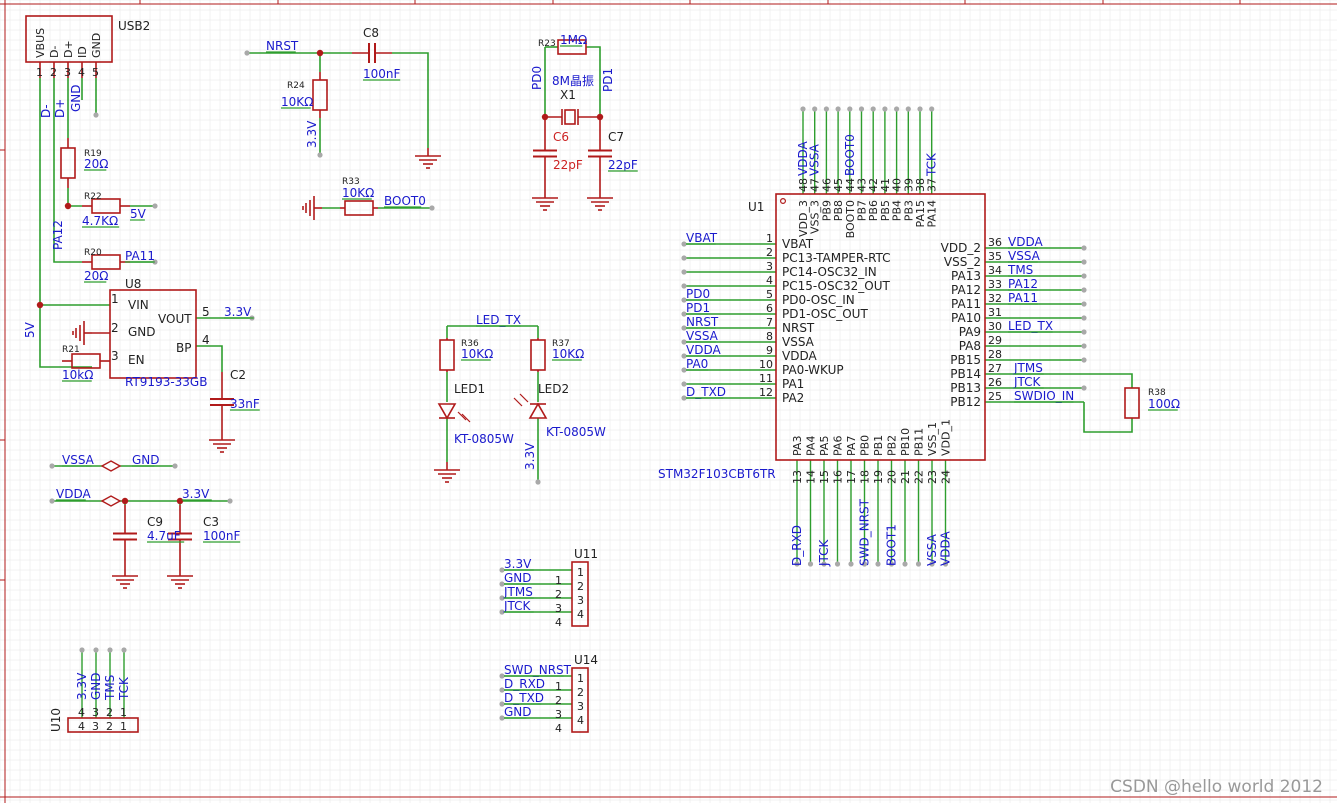 Image resolution: width=1337 pixels, height=803 pixels. Describe the element at coordinates (573, 81) in the screenshot. I see `x1-value: 8M晶振` at that location.